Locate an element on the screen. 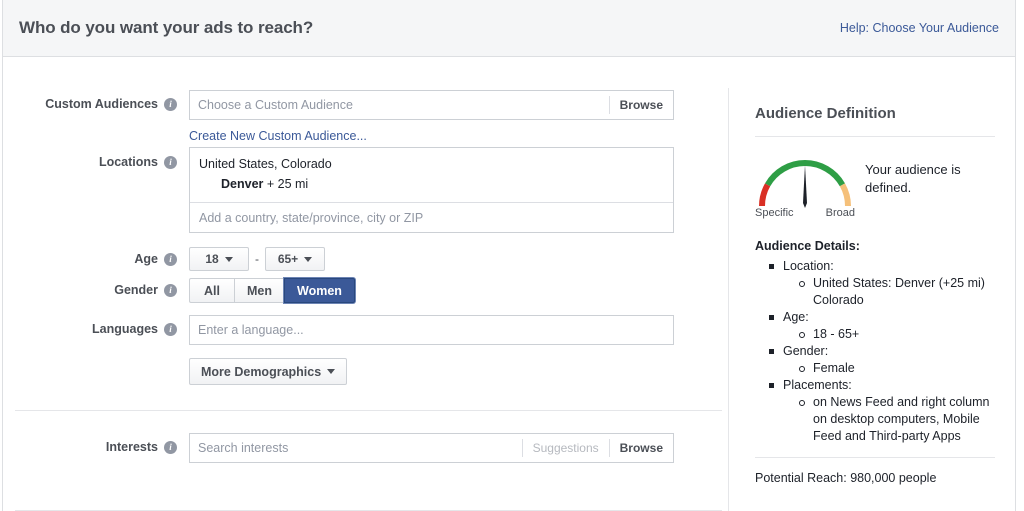 The image size is (1024, 511). gauge-label-specific: Specific is located at coordinates (774, 213).